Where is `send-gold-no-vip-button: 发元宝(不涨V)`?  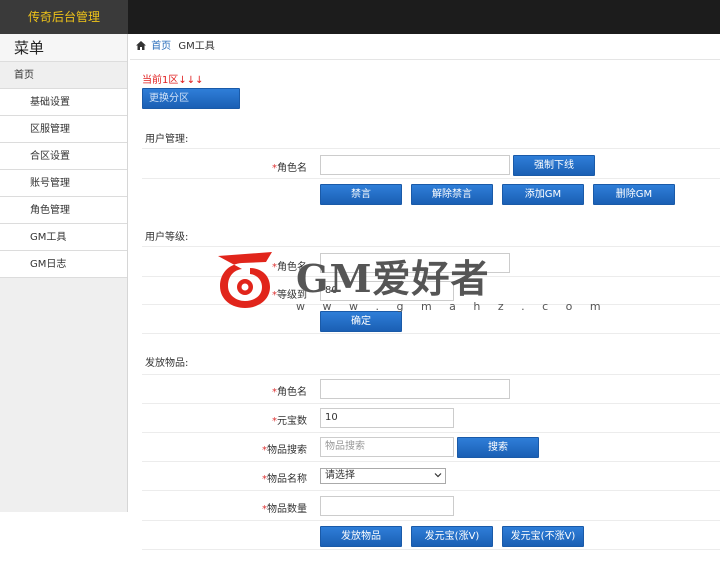
send-gold-no-vip-button: 发元宝(不涨V) is located at coordinates (543, 536).